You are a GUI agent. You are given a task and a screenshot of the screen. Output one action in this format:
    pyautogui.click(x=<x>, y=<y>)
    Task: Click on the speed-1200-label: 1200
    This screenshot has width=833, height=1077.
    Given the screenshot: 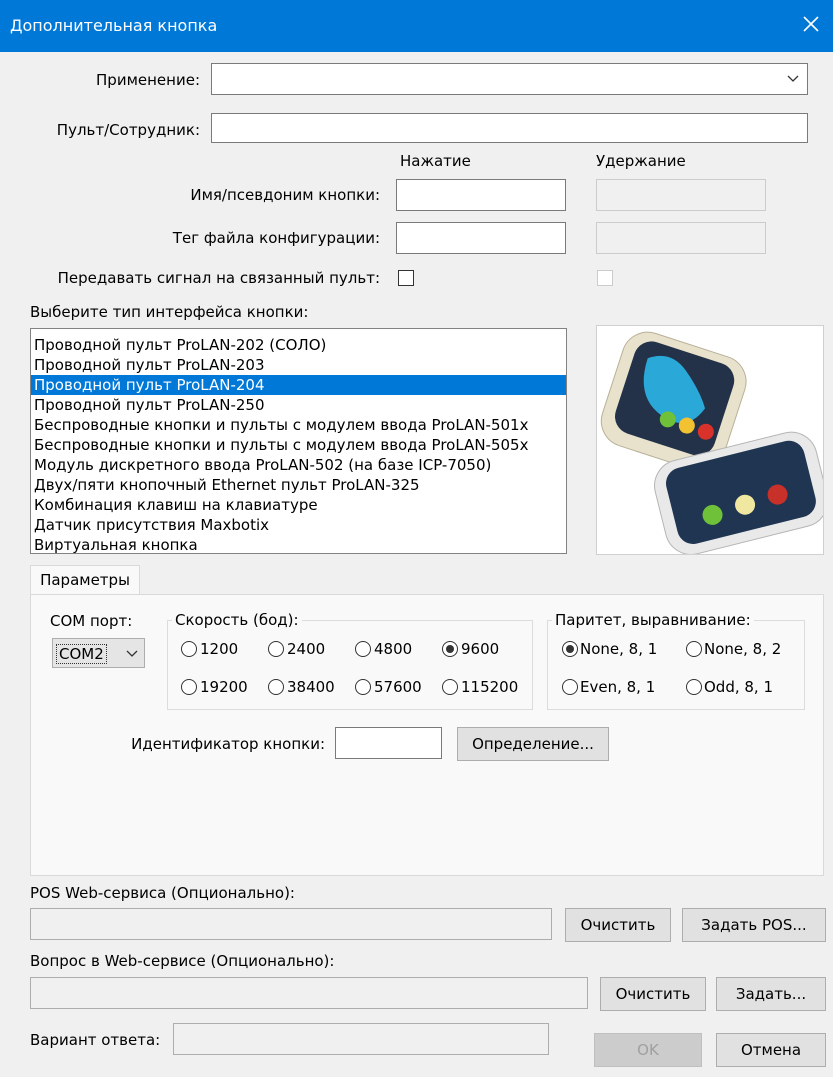 What is the action you would take?
    pyautogui.click(x=219, y=649)
    